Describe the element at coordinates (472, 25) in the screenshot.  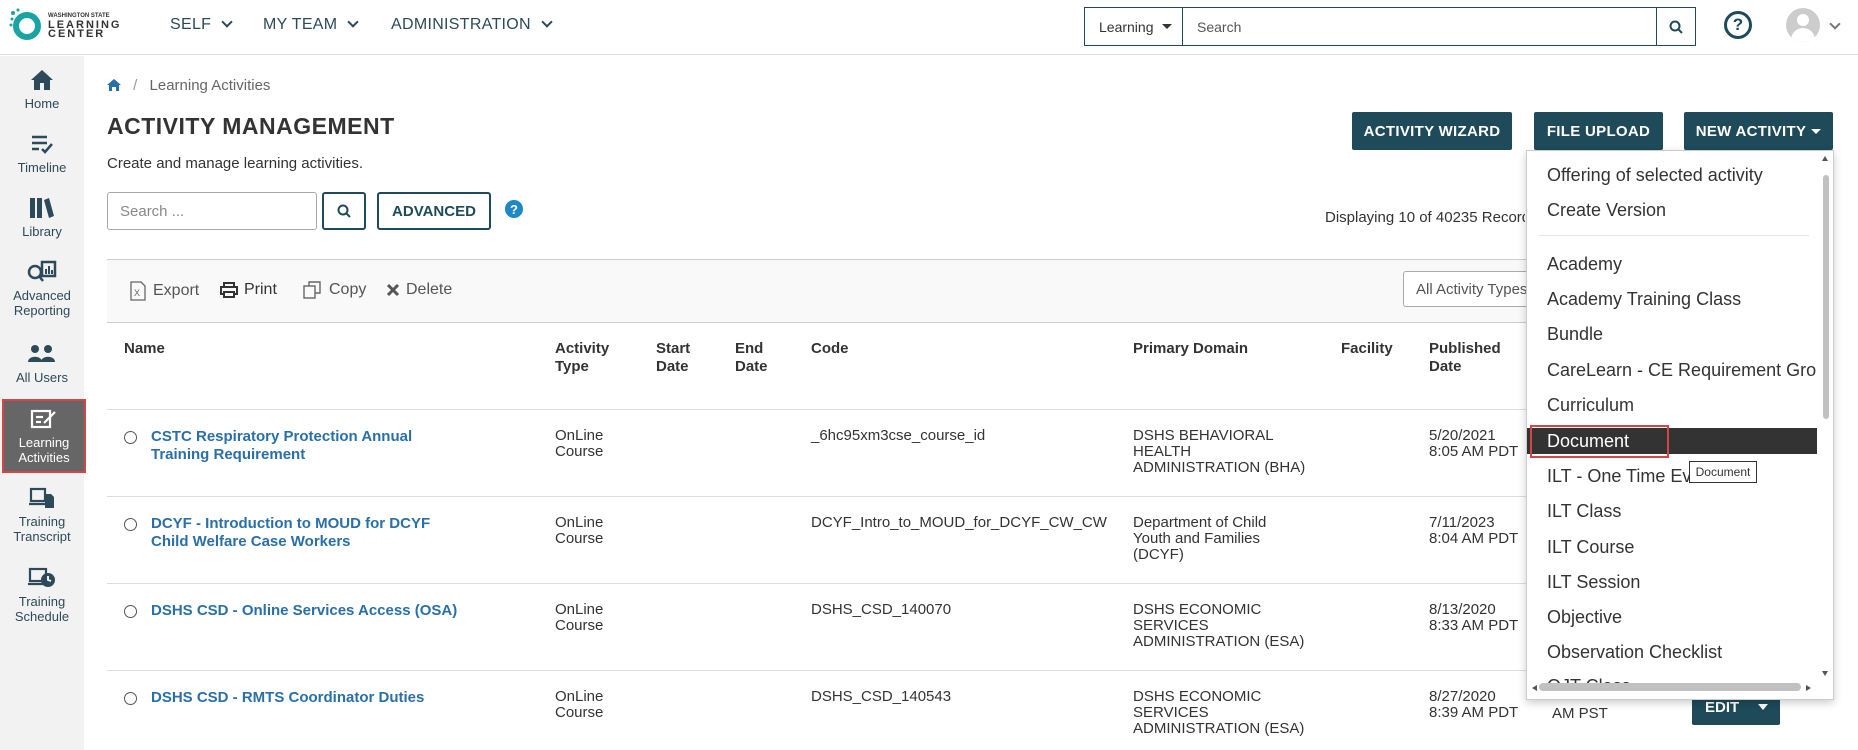
I see `nav-administration: ADMINISTRATION` at that location.